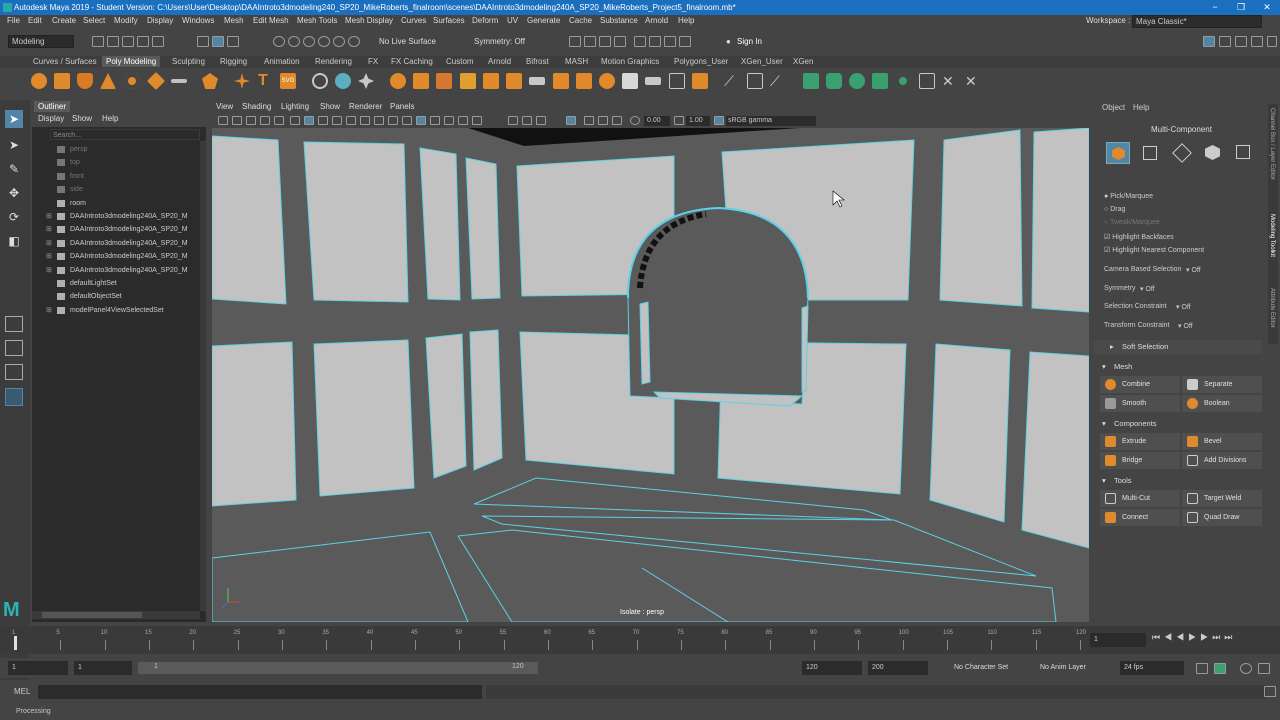 The image size is (1280, 720). What do you see at coordinates (656, 20) in the screenshot?
I see `menu-arnold: Arnold` at bounding box center [656, 20].